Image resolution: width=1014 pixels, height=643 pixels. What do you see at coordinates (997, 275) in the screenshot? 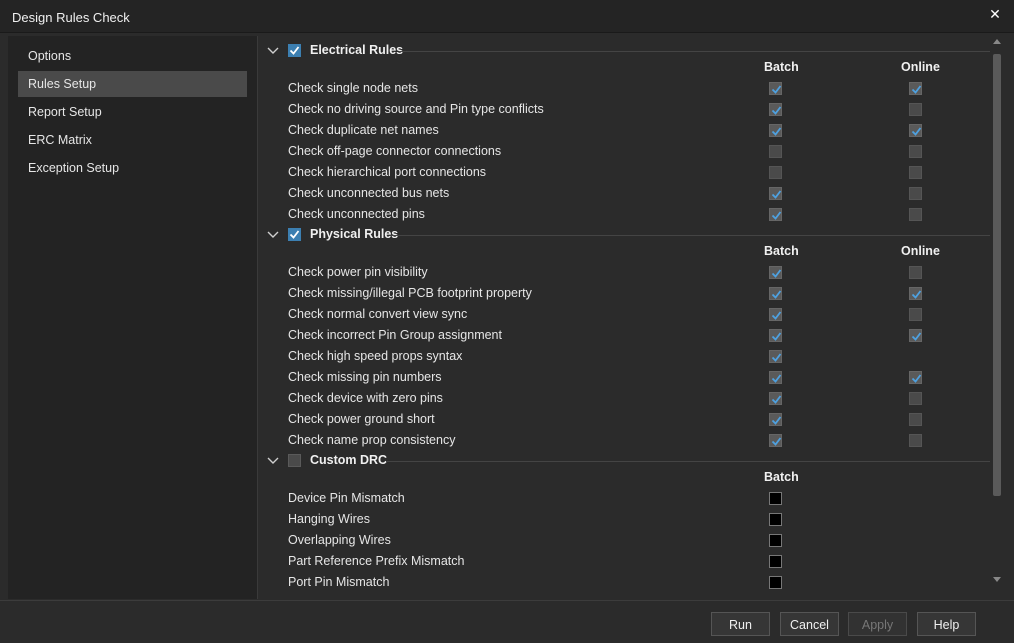
I see `scrollbar-thumb` at bounding box center [997, 275].